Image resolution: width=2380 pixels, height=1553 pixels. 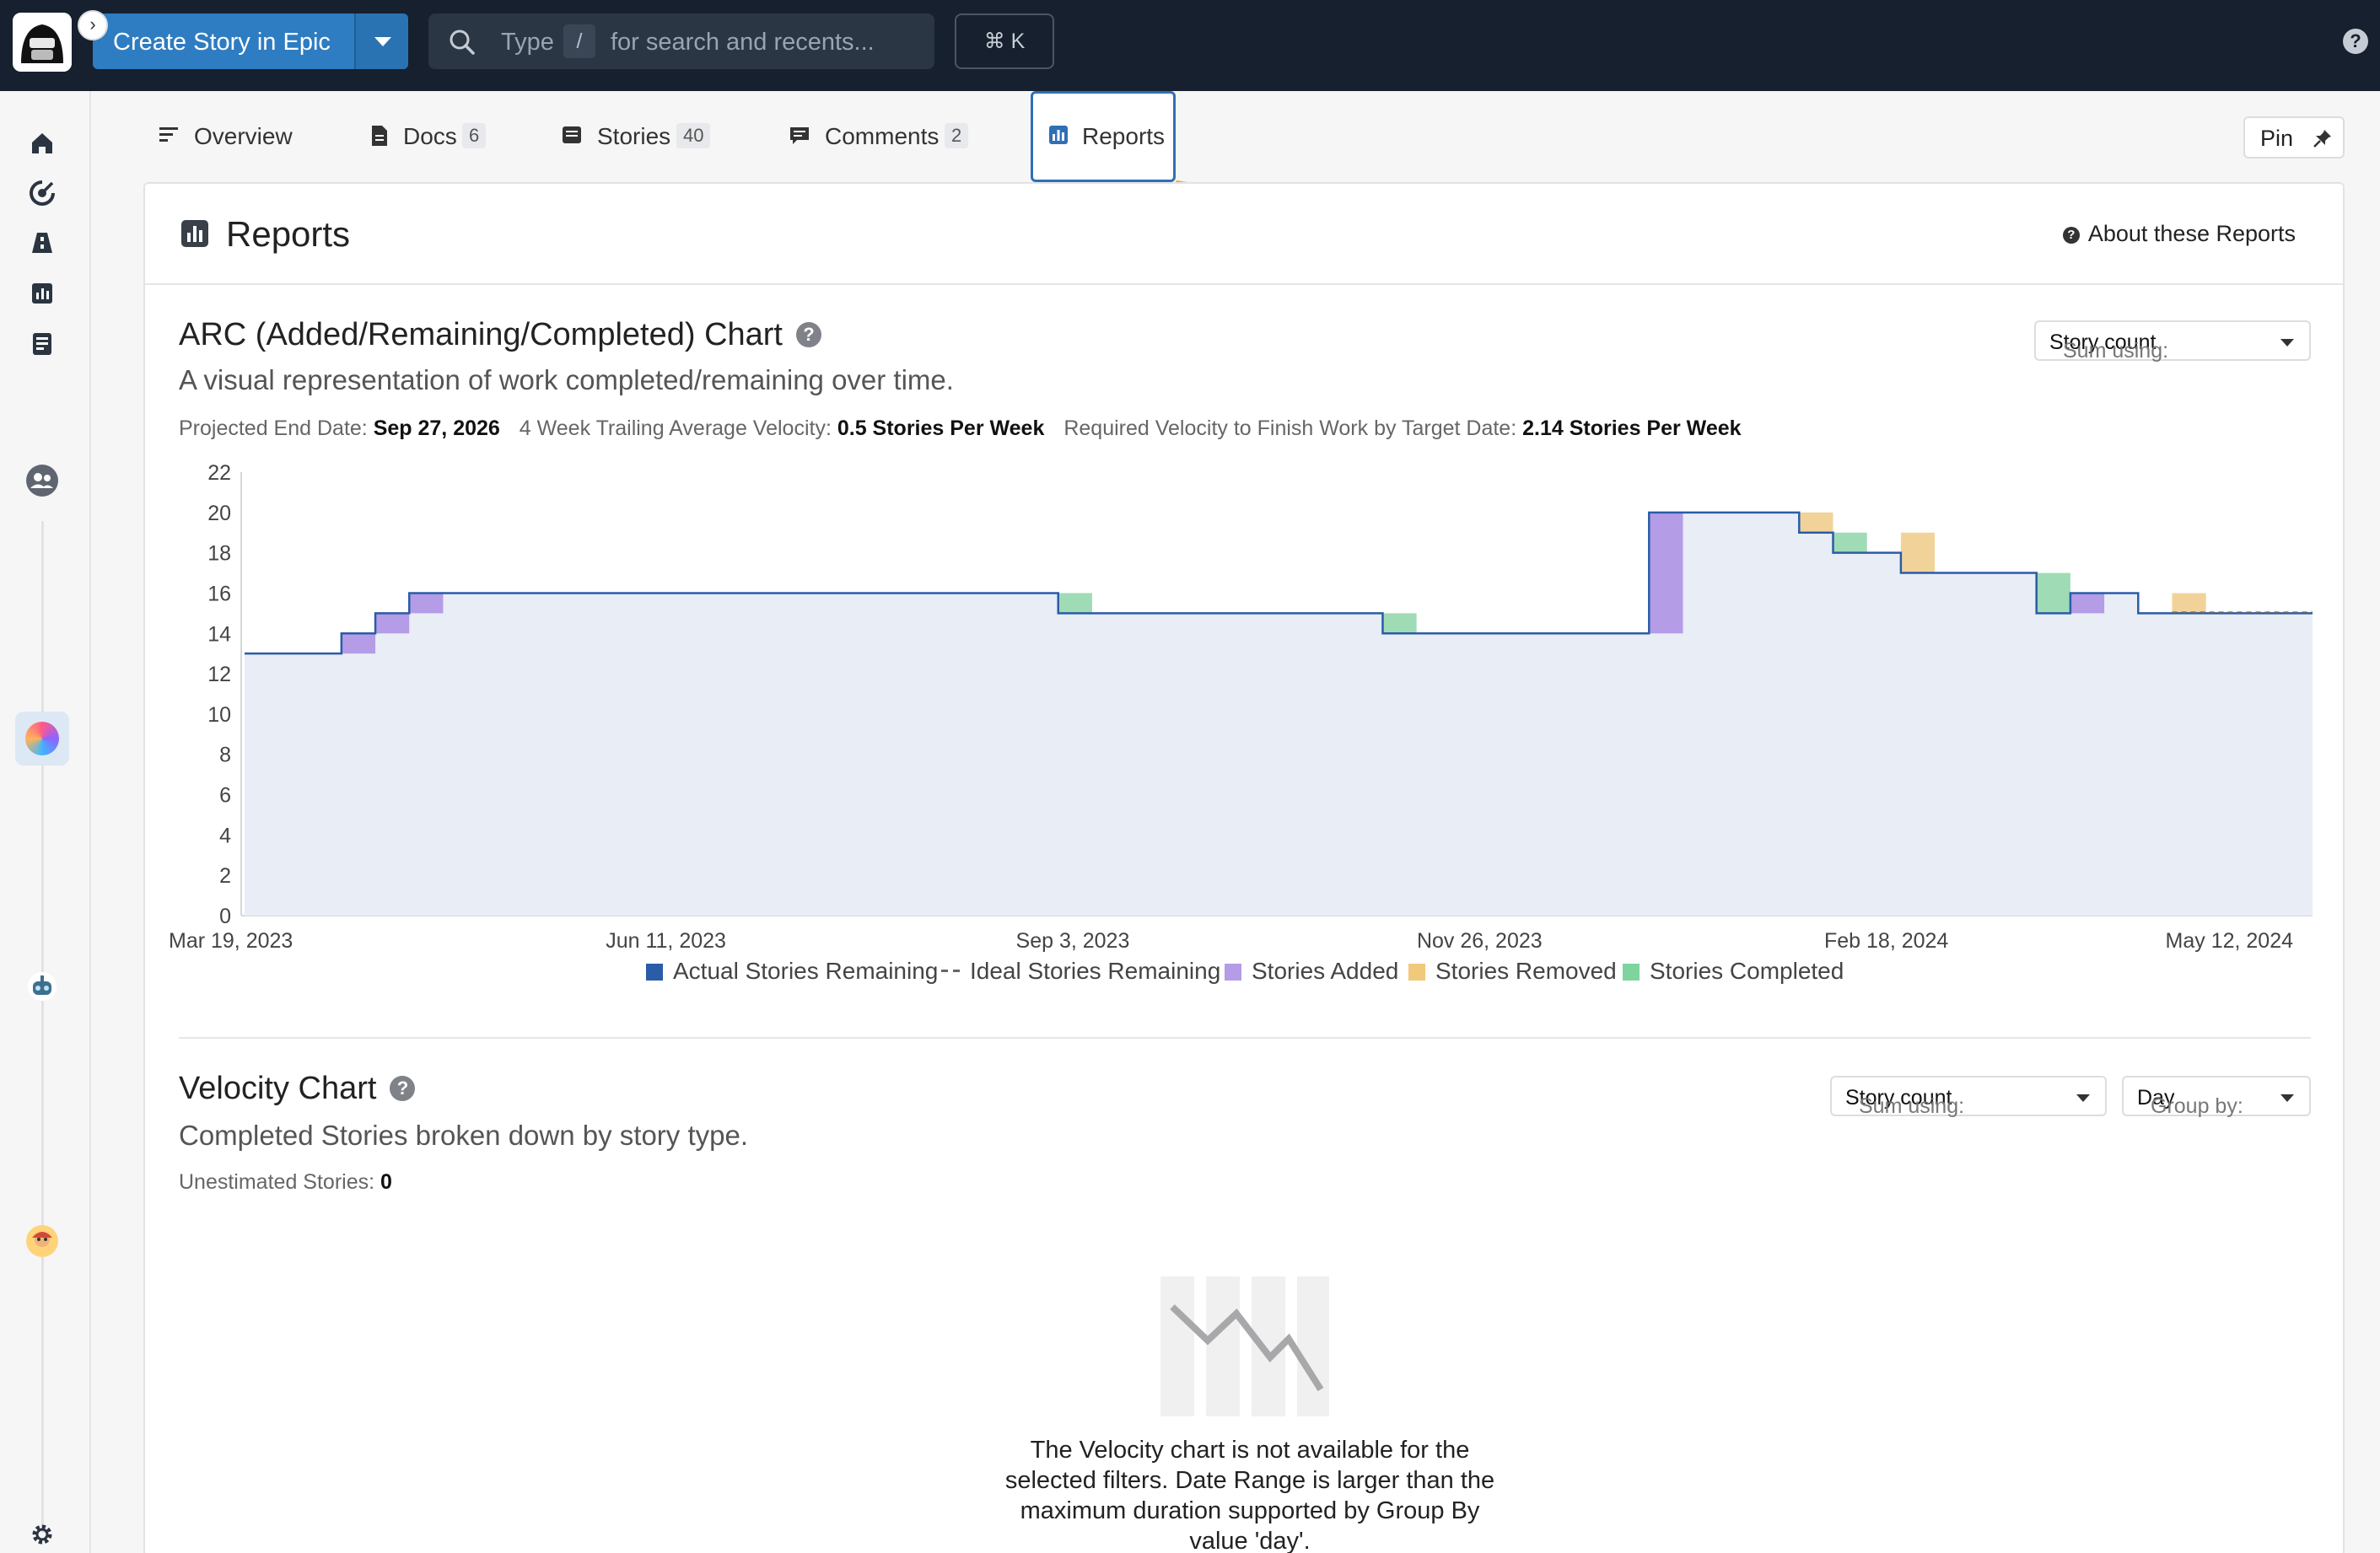 I want to click on settings-gear-icon, so click(x=43, y=1534).